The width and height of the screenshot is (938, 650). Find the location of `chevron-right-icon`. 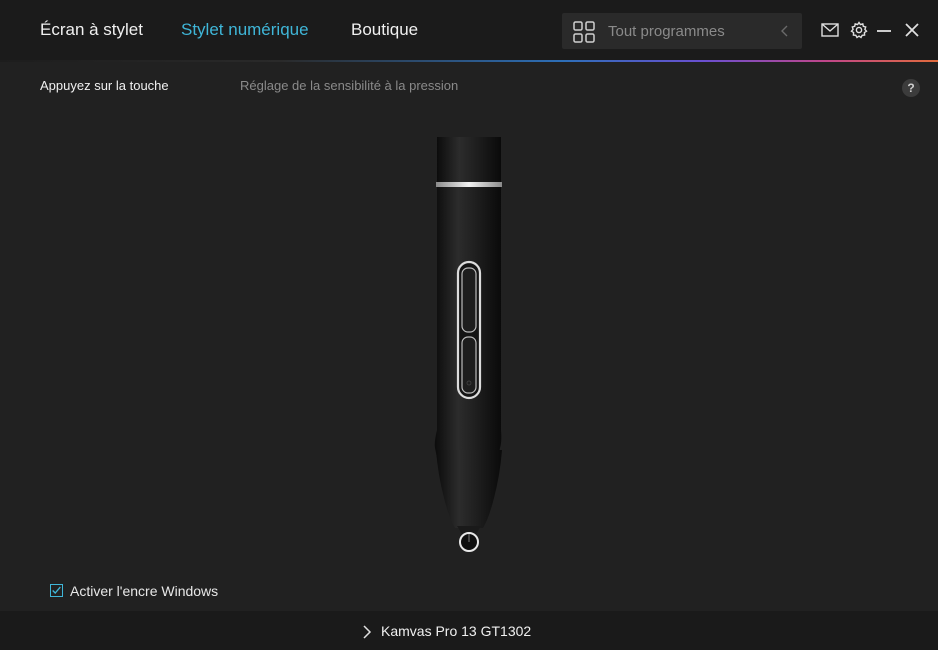

chevron-right-icon is located at coordinates (367, 632).